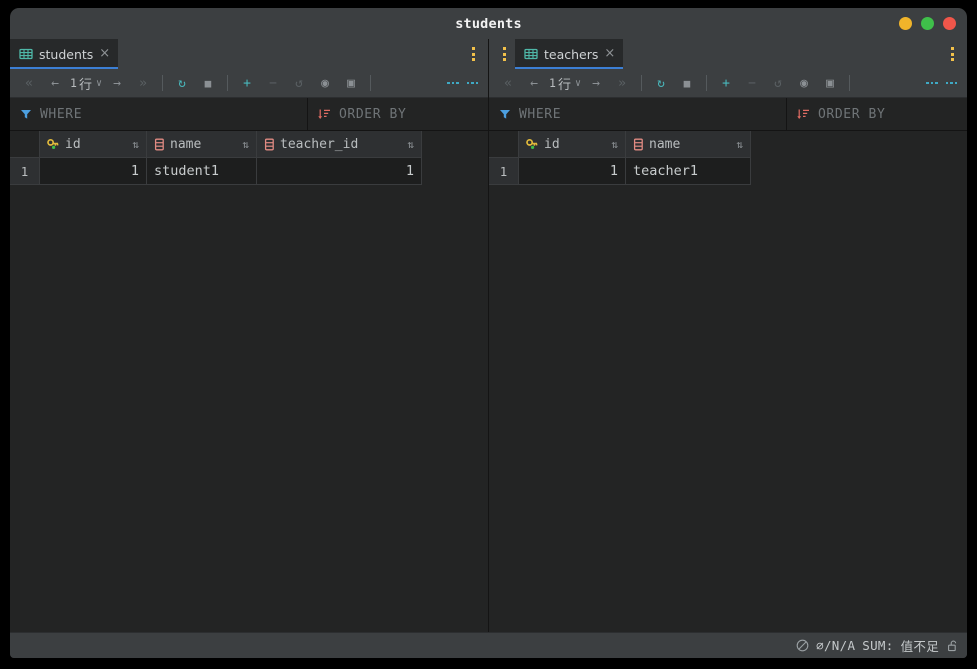  What do you see at coordinates (201, 171) in the screenshot?
I see `cell-name: student1` at bounding box center [201, 171].